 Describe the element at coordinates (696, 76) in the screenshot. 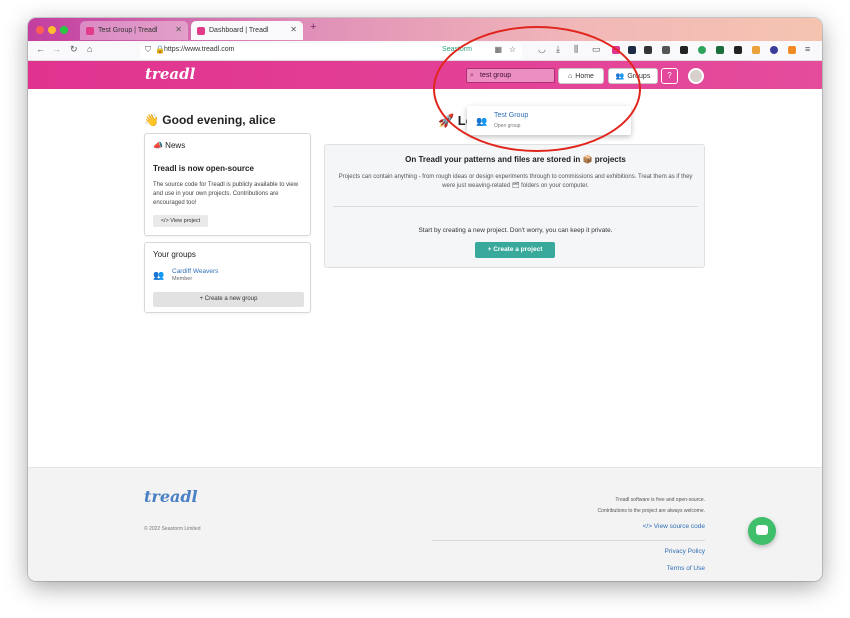

I see `avatar` at that location.